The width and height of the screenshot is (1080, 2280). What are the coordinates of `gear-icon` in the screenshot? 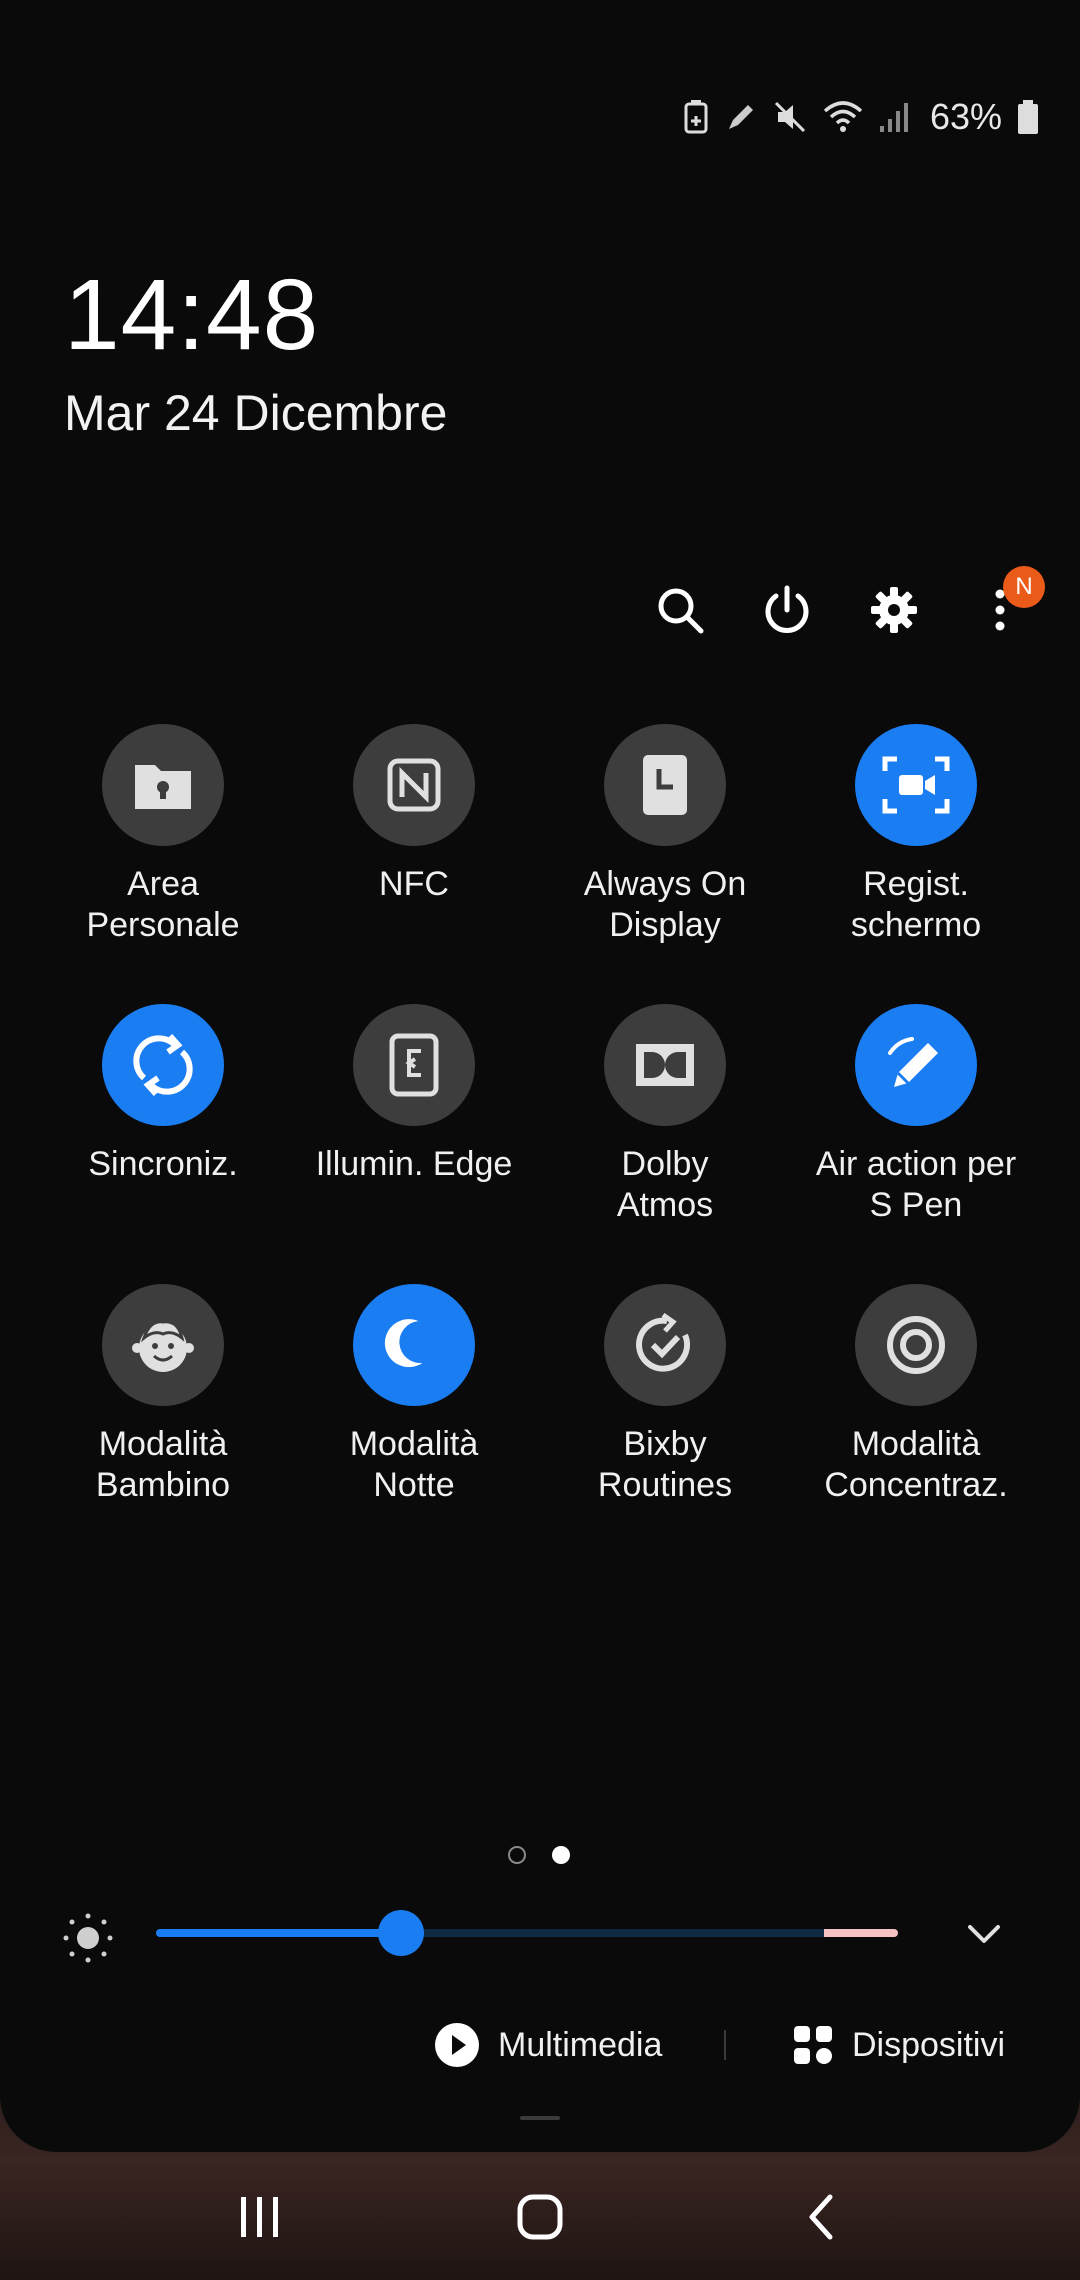 It's located at (894, 610).